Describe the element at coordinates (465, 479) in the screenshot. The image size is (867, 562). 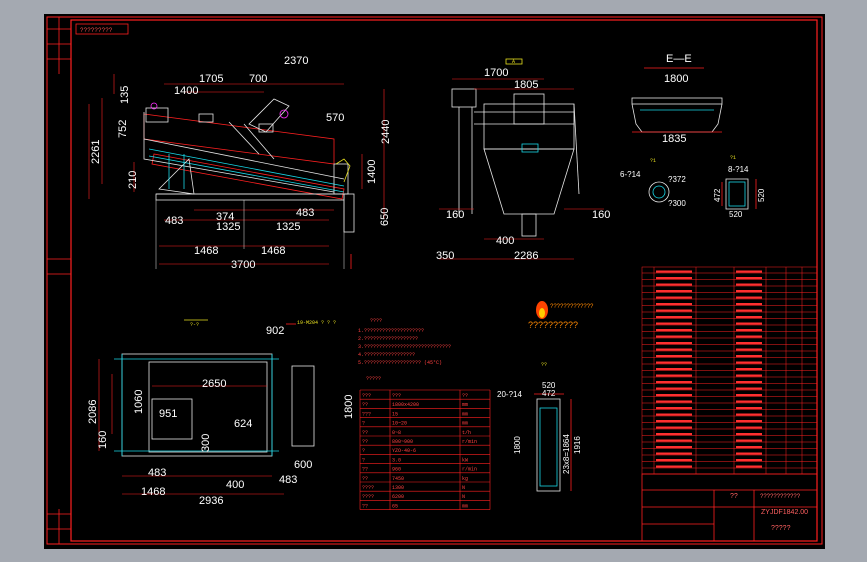
I see `param-cell: kg` at that location.